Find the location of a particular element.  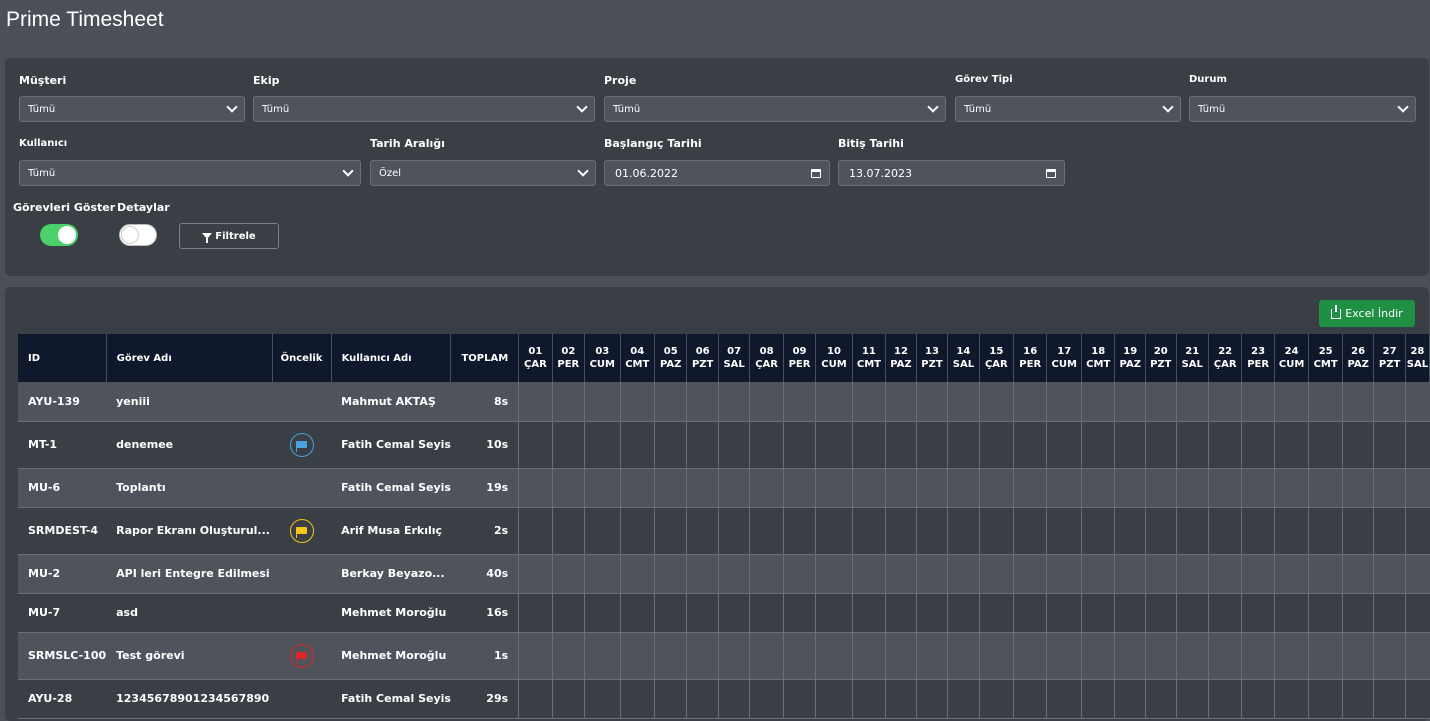

gorev-tipi-select: Tümü is located at coordinates (1068, 109).